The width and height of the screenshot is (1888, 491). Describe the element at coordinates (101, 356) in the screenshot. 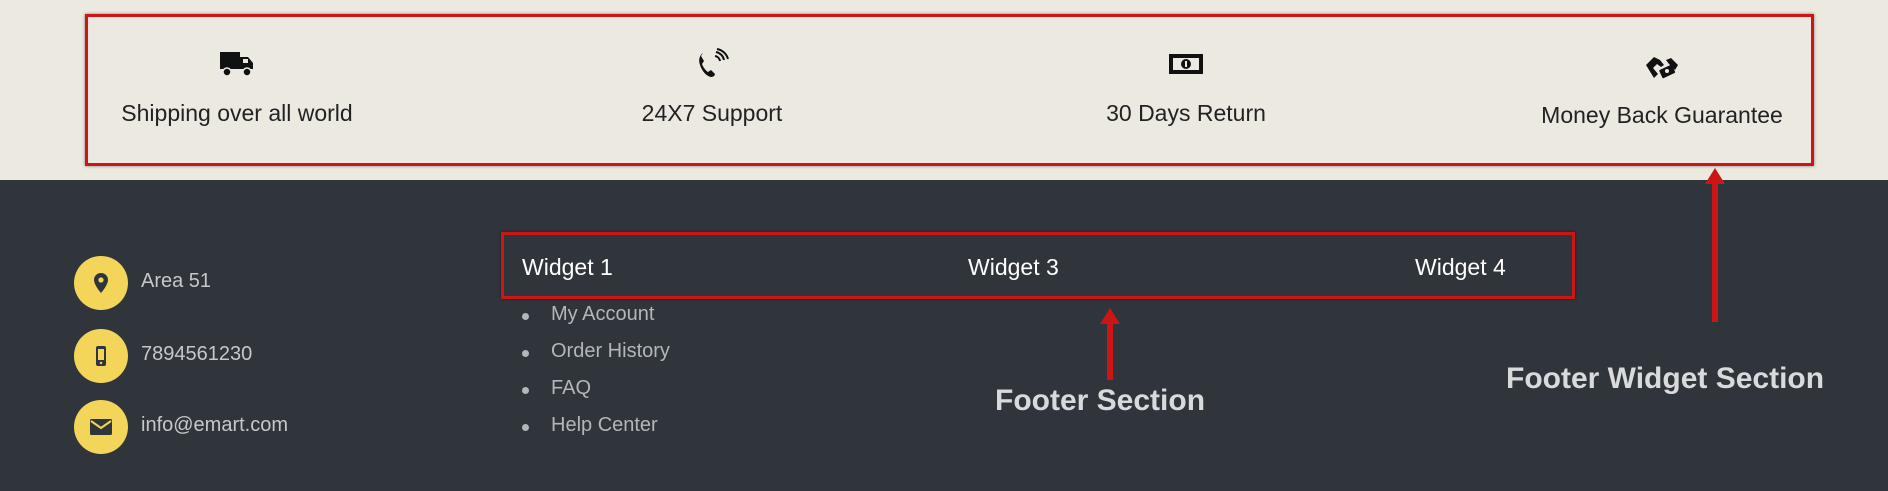

I see `mobile-phone-icon` at that location.